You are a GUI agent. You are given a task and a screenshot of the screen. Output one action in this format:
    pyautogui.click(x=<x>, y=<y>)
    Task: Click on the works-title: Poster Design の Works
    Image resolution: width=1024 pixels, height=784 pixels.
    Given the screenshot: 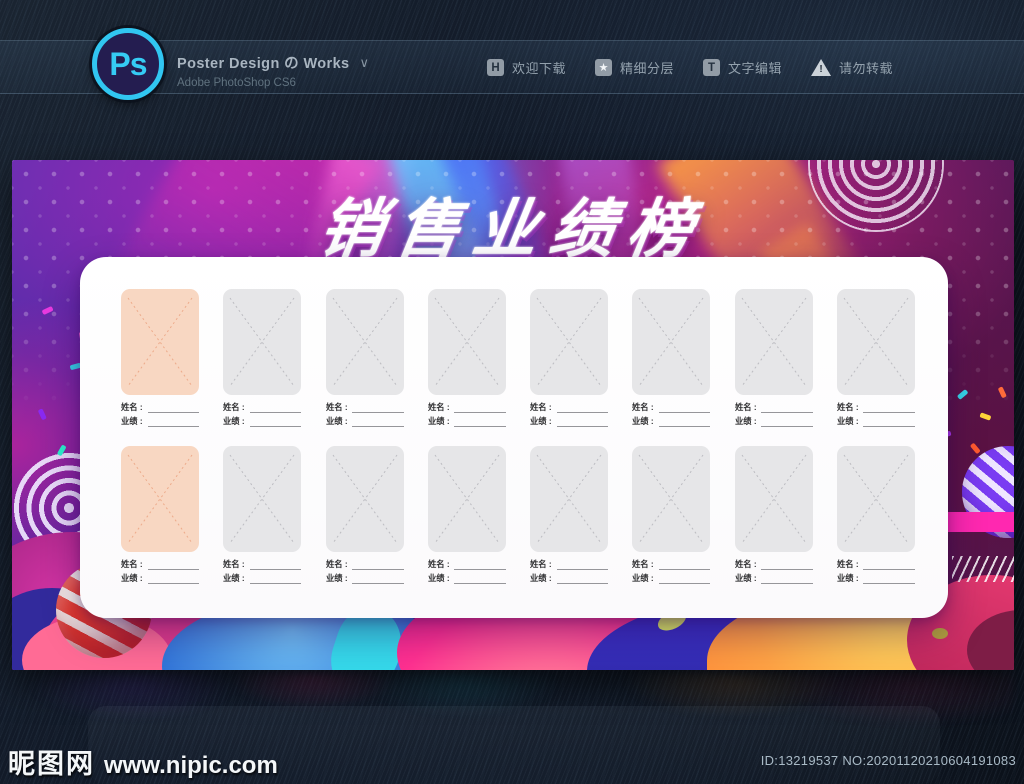 What is the action you would take?
    pyautogui.click(x=263, y=64)
    